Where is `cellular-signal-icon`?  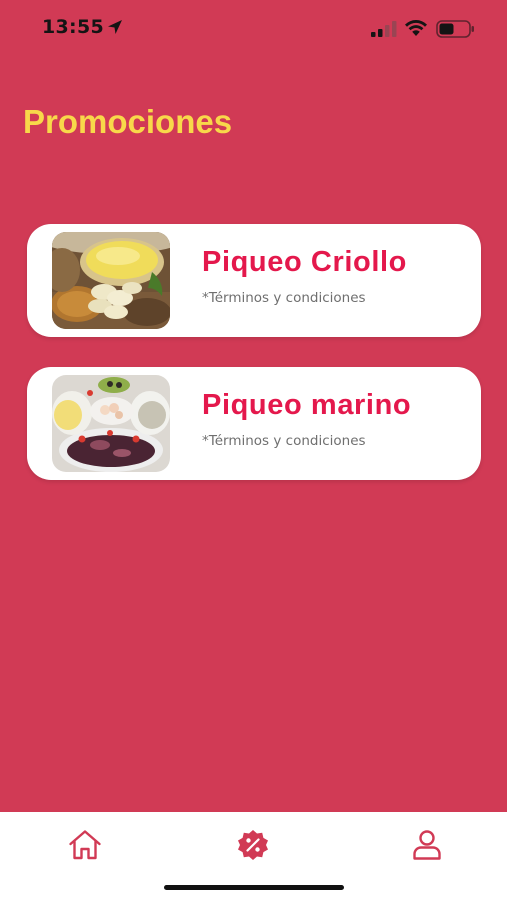 cellular-signal-icon is located at coordinates (384, 29).